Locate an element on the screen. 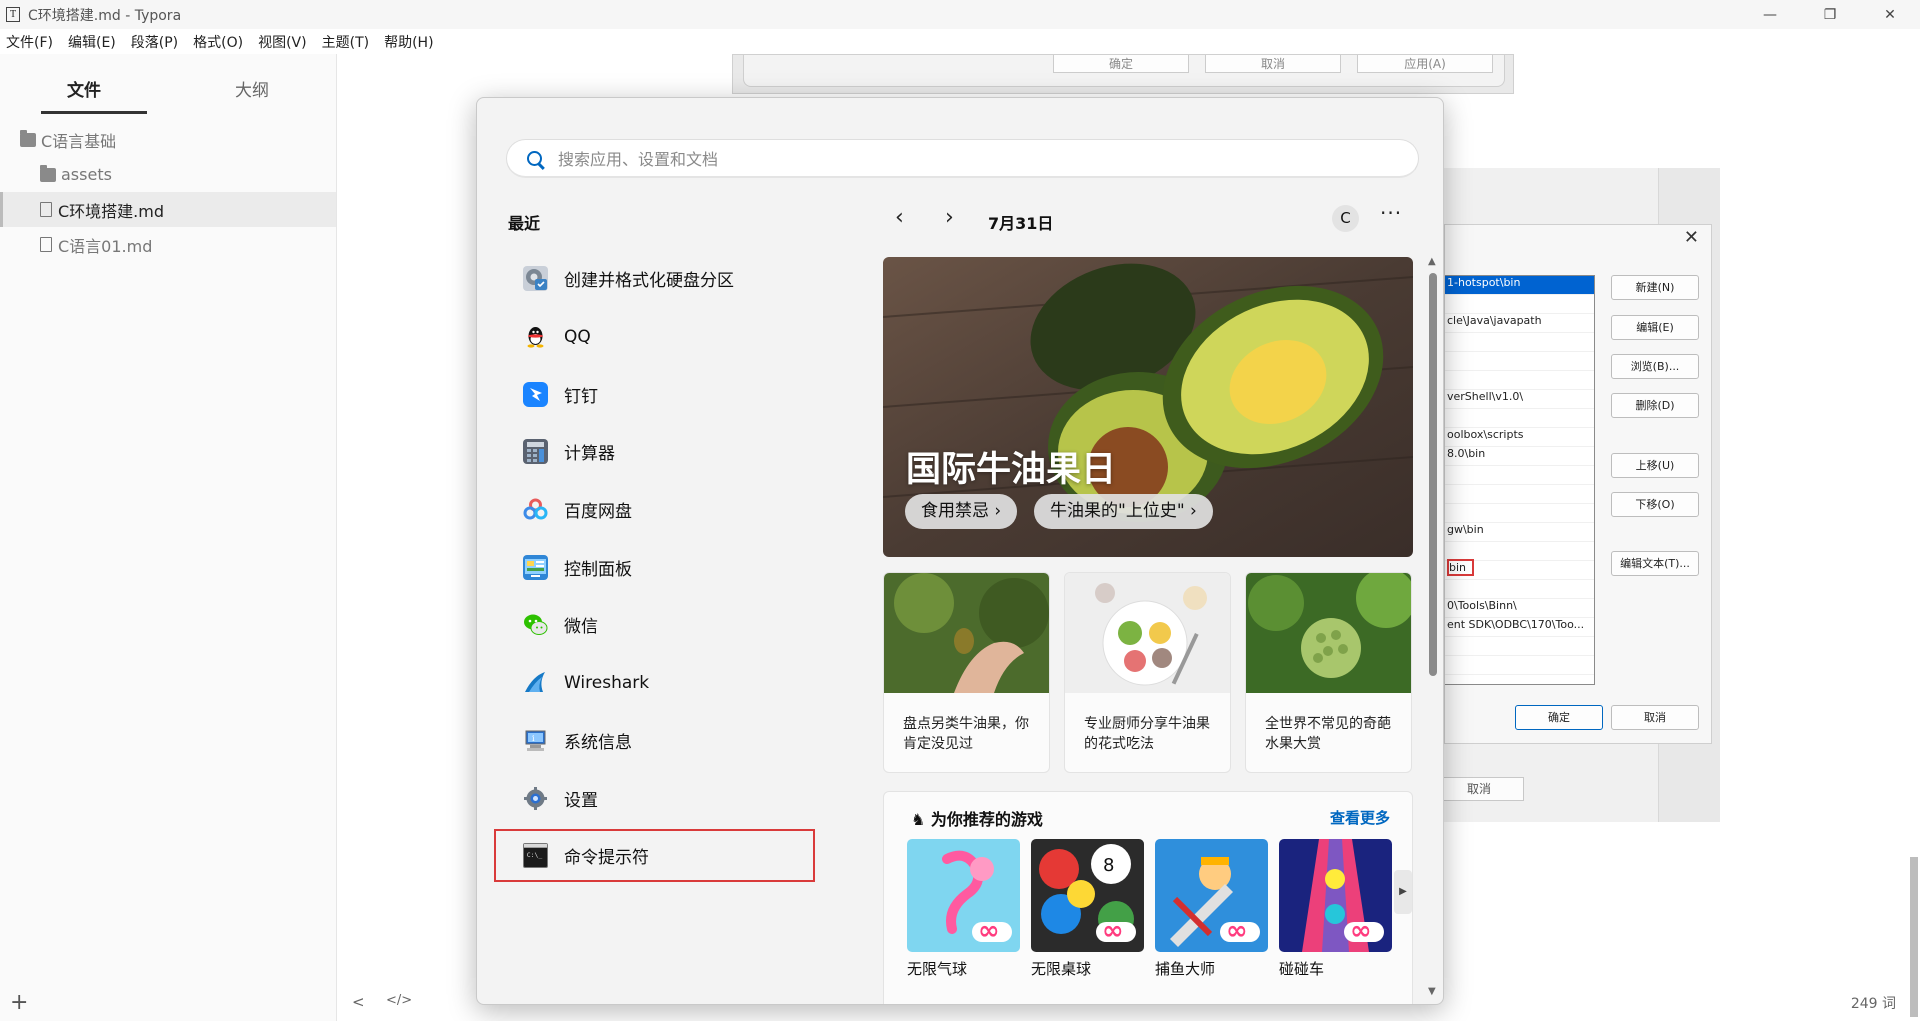 This screenshot has width=1920, height=1021. tree-file-c-env: C环境搭建.md is located at coordinates (168, 209).